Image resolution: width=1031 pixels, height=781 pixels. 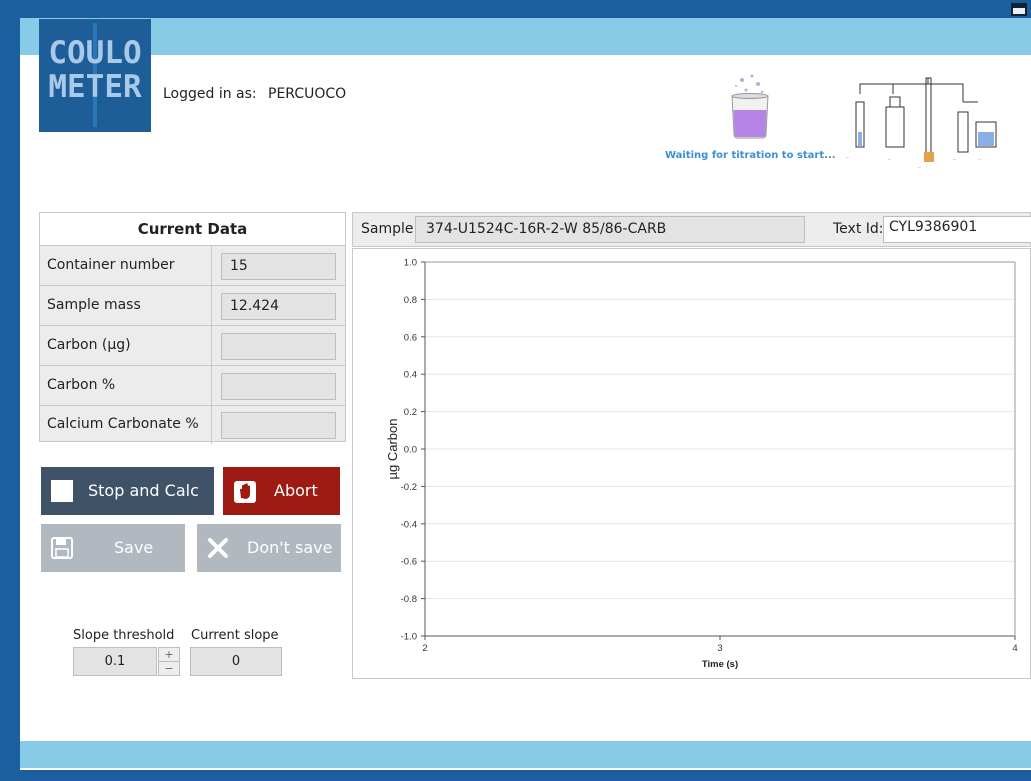 I want to click on logged-in-user: PERCUOCO, so click(x=307, y=94).